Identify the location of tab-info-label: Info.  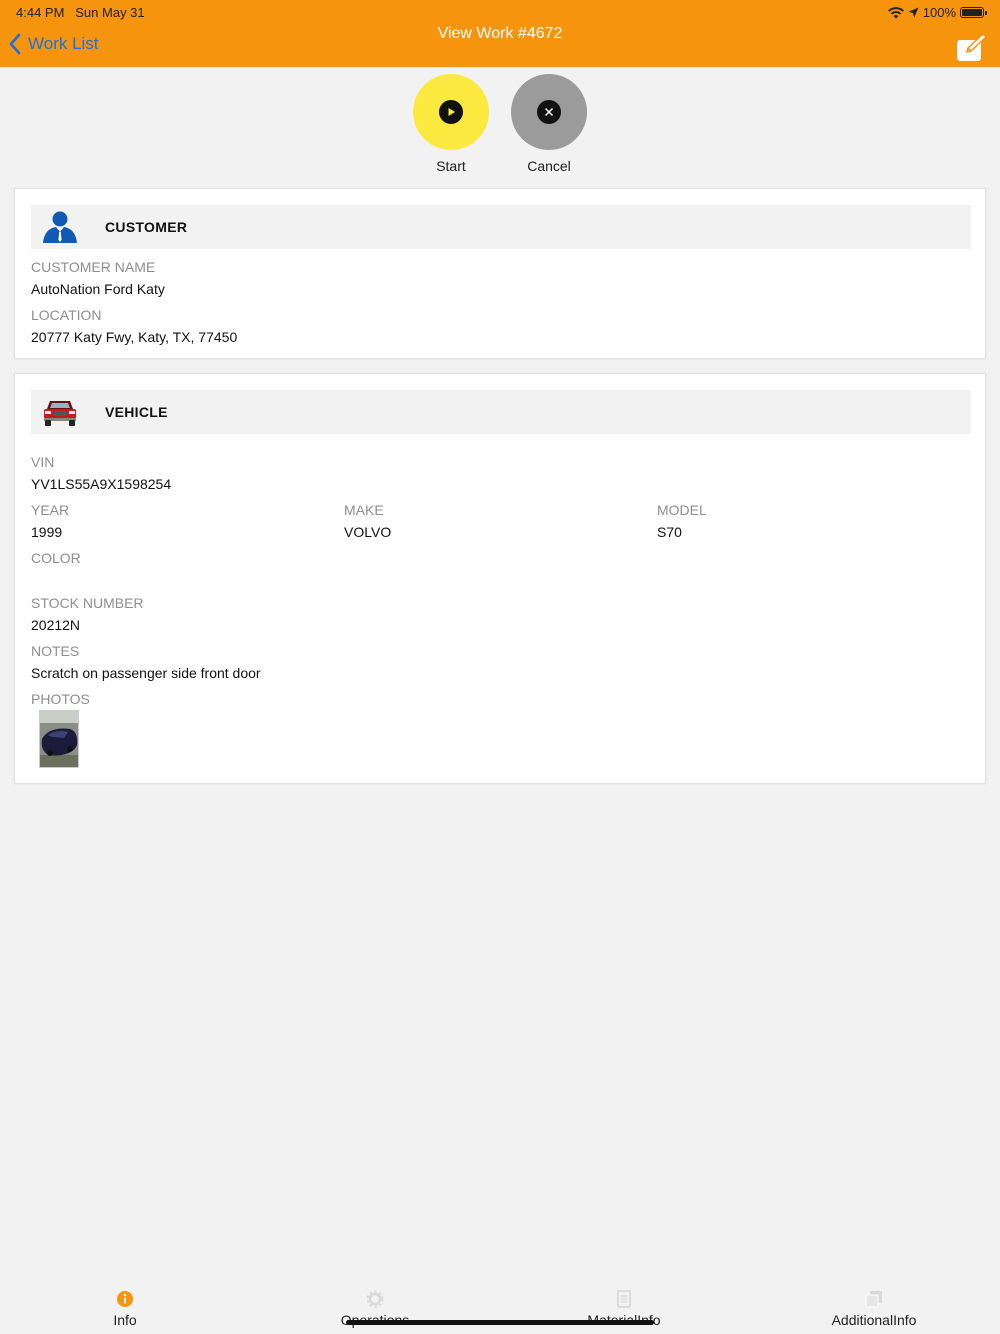
(125, 1320).